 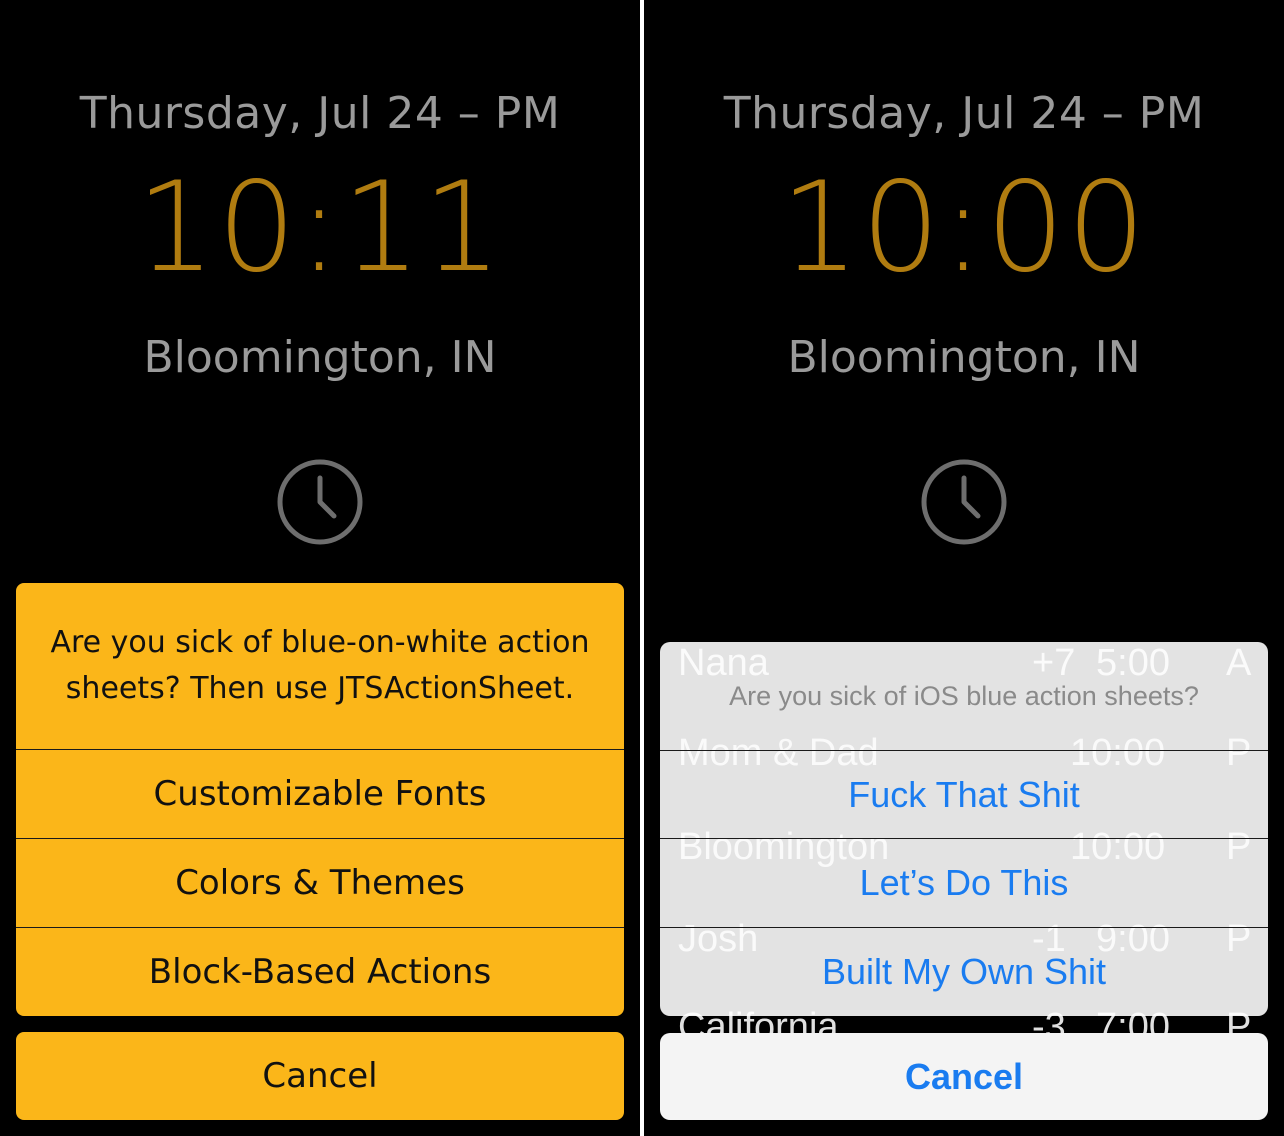 What do you see at coordinates (320, 793) in the screenshot?
I see `action-button-customizable-fonts: Customizable Fonts` at bounding box center [320, 793].